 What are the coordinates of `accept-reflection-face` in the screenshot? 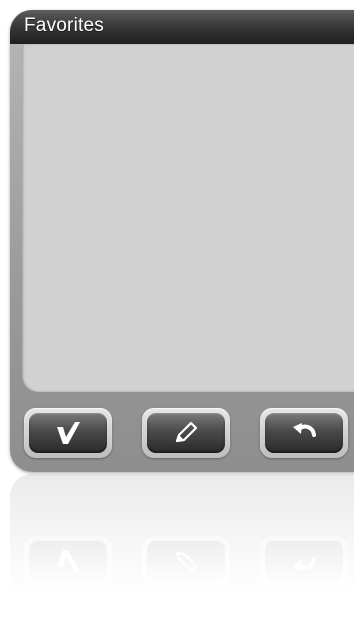 It's located at (68, 561).